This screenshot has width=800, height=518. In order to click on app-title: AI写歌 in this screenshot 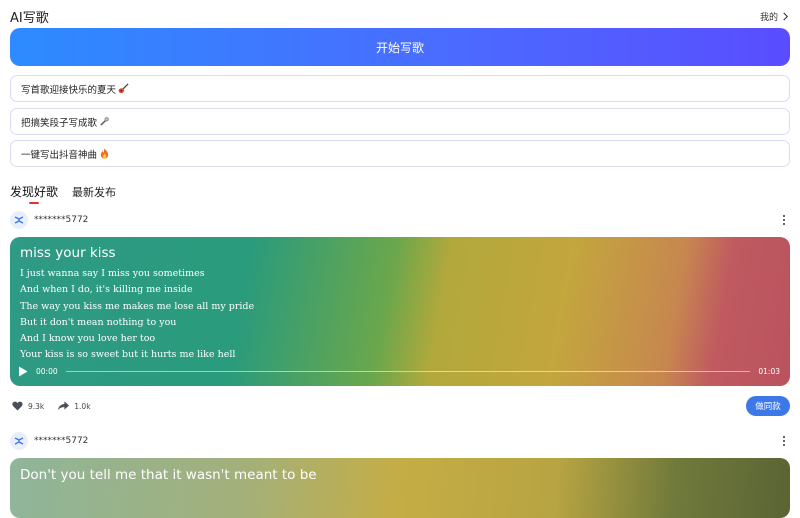, I will do `click(29, 18)`.